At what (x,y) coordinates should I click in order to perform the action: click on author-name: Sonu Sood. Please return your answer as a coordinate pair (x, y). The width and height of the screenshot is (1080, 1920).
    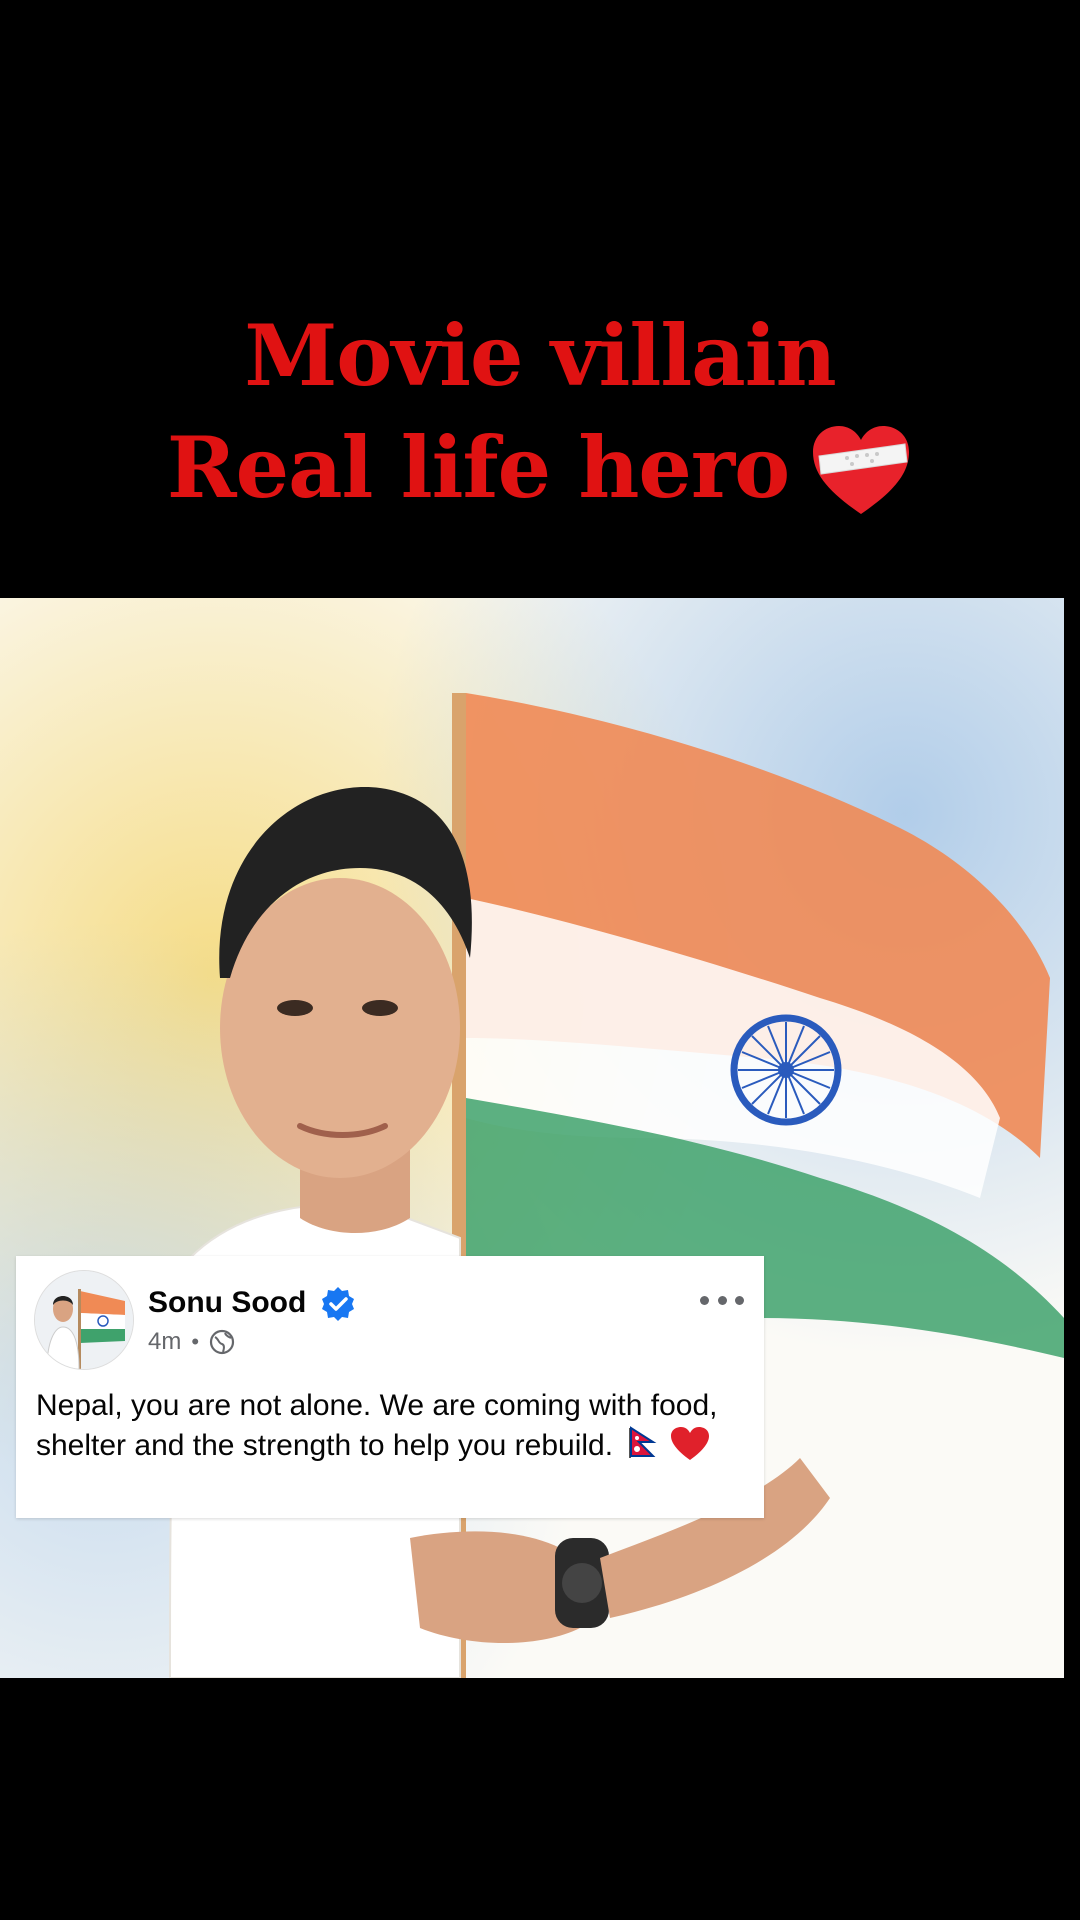
    Looking at the image, I should click on (227, 1303).